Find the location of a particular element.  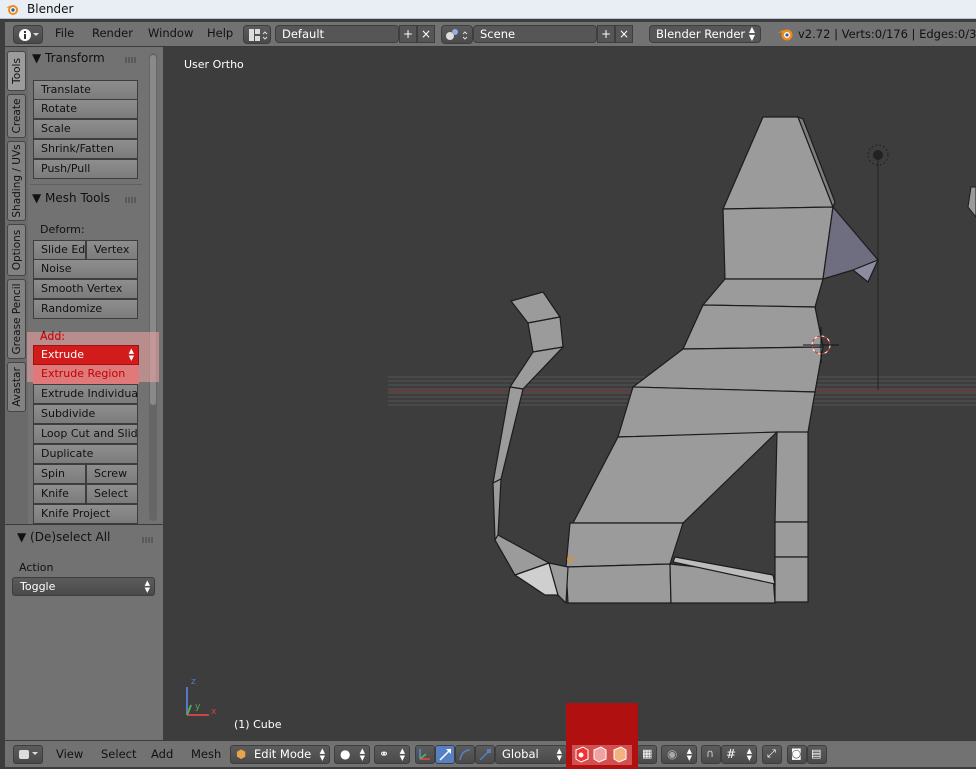

rotate-icon is located at coordinates (465, 755).